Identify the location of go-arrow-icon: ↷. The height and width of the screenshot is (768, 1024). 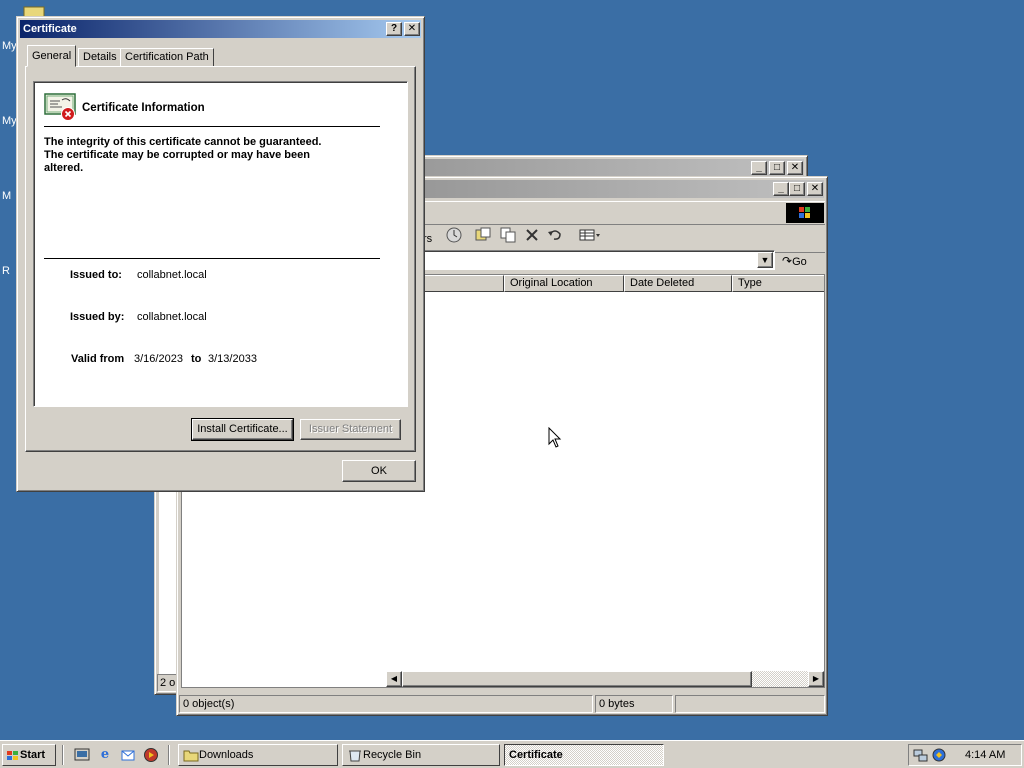
(787, 261).